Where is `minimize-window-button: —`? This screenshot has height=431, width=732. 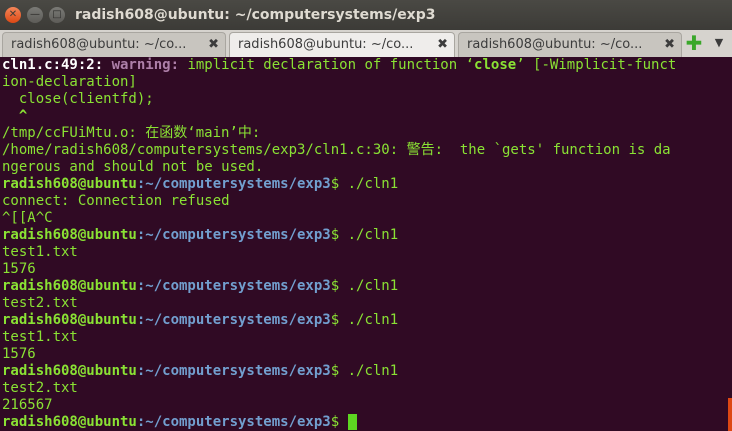 minimize-window-button: — is located at coordinates (35, 15).